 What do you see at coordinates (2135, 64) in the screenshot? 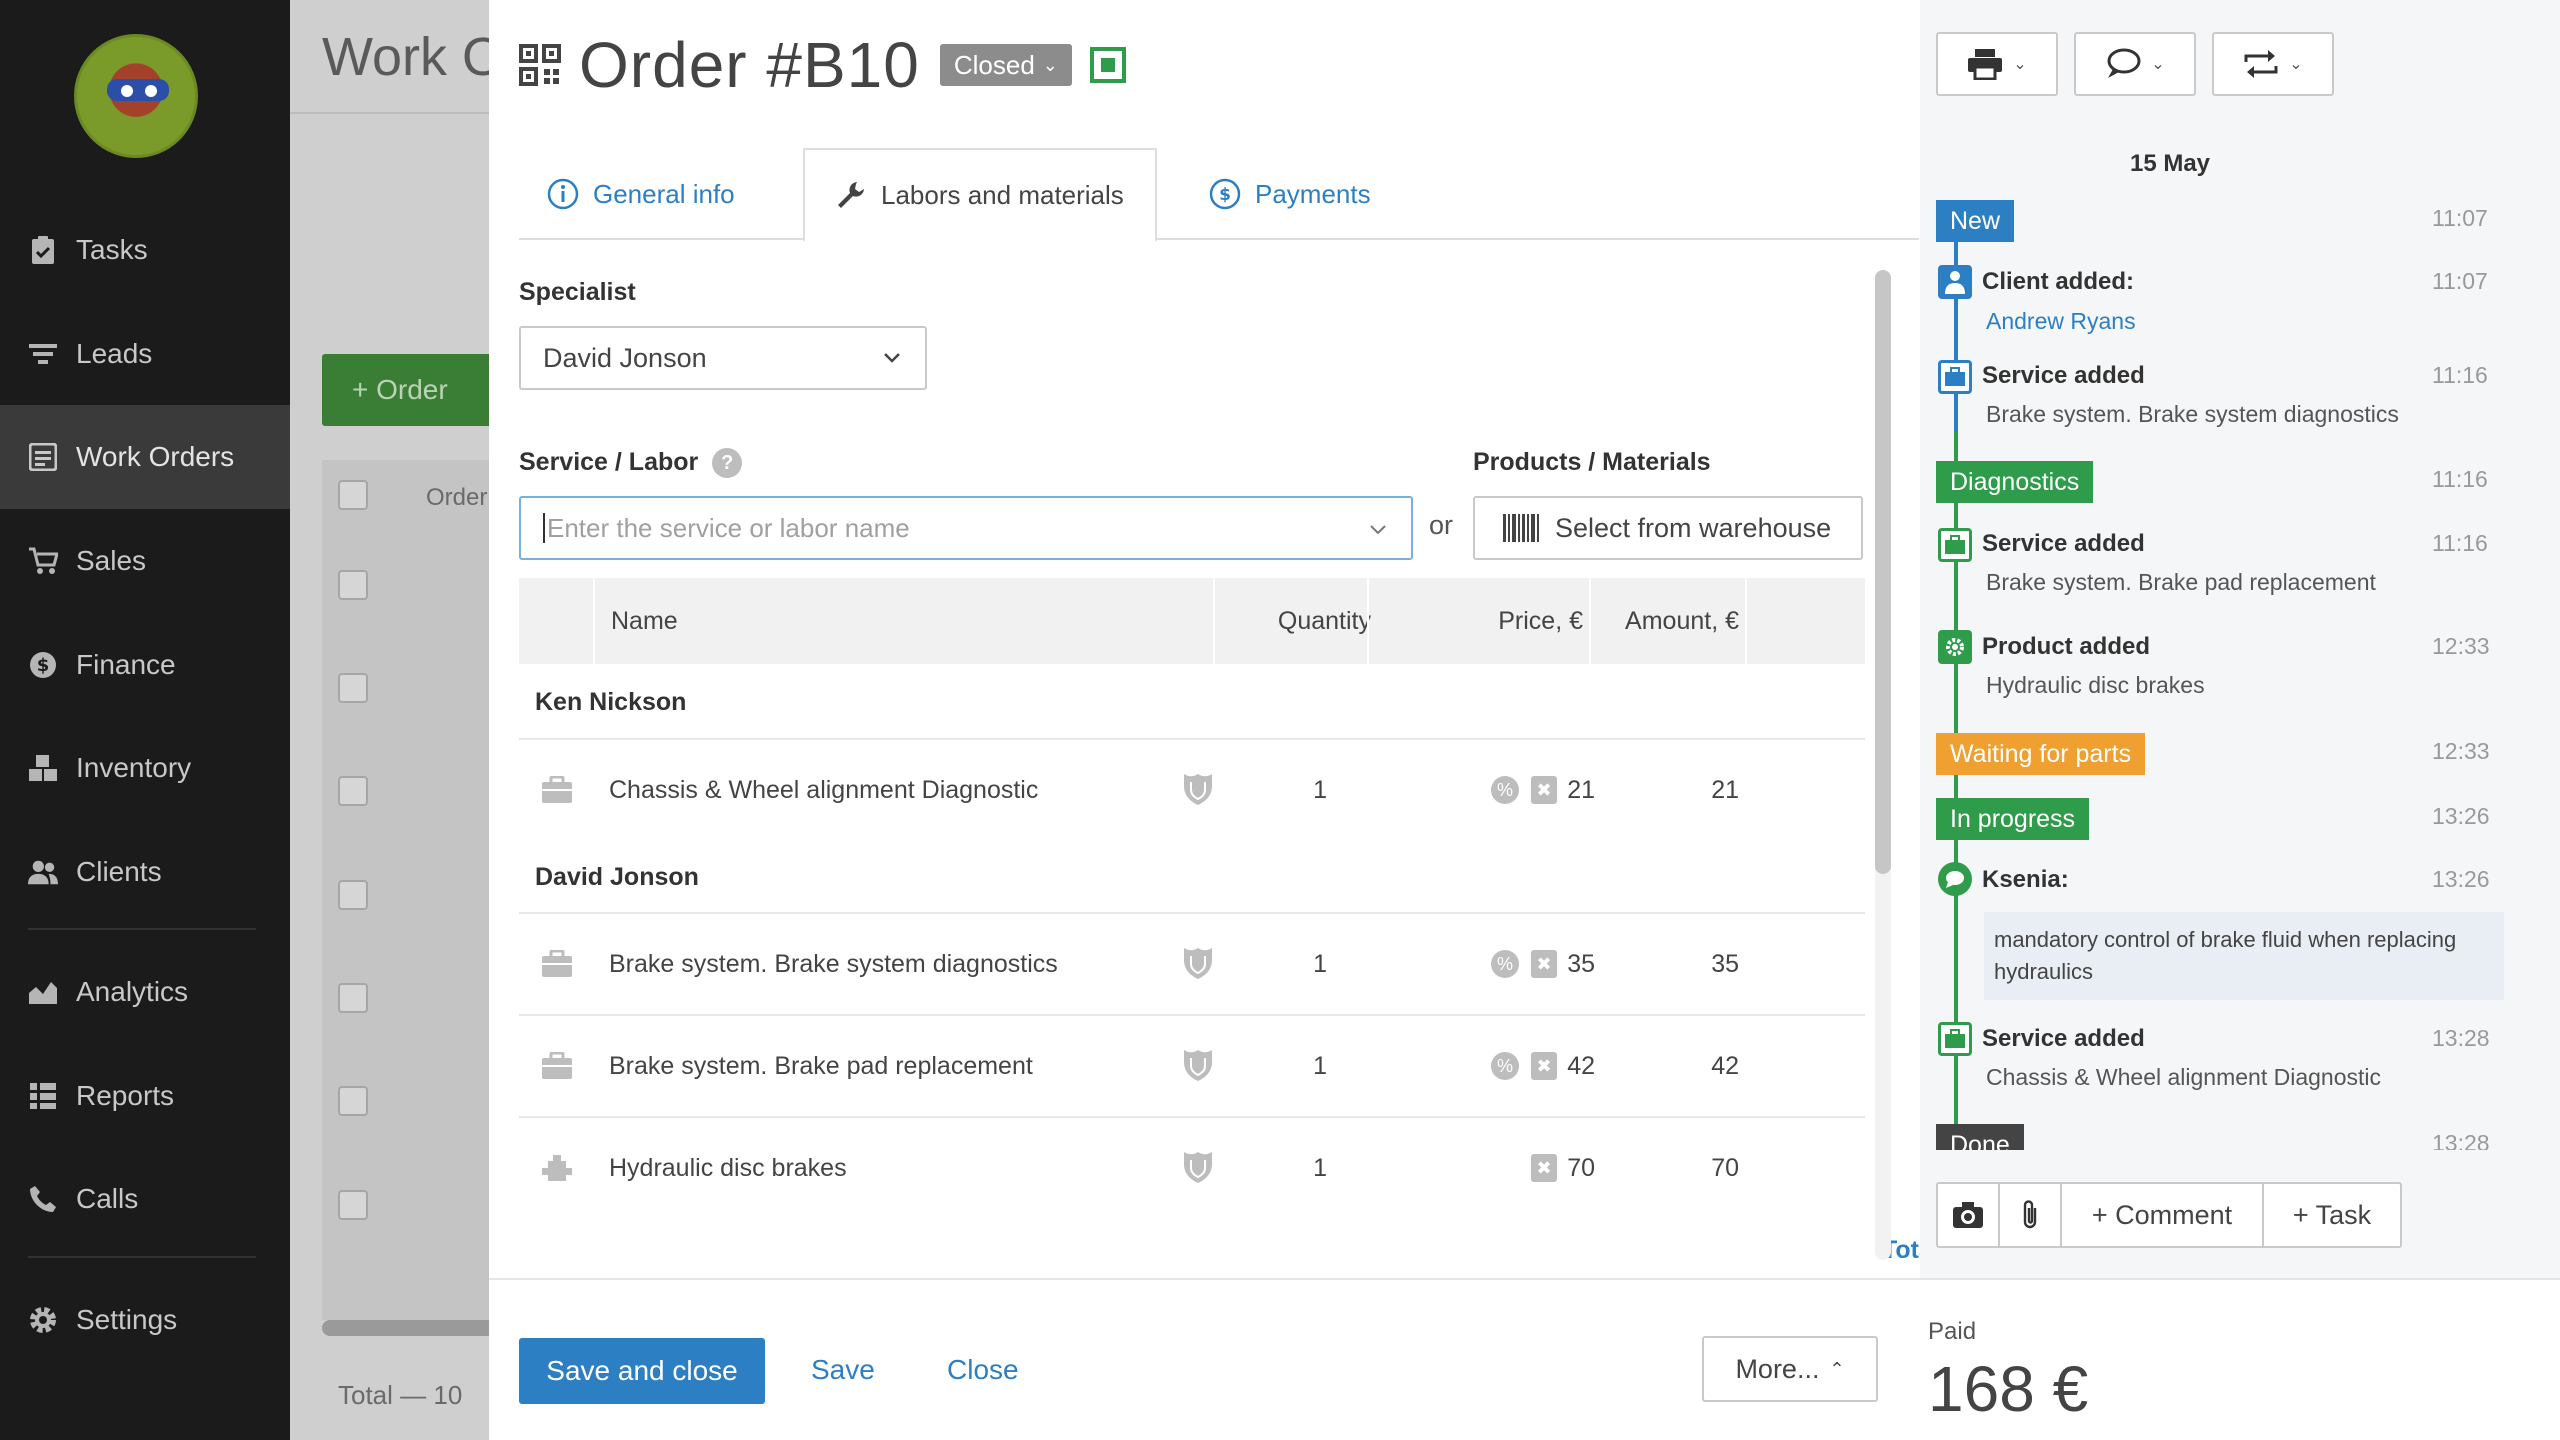
I see `message-button: ⌄` at bounding box center [2135, 64].